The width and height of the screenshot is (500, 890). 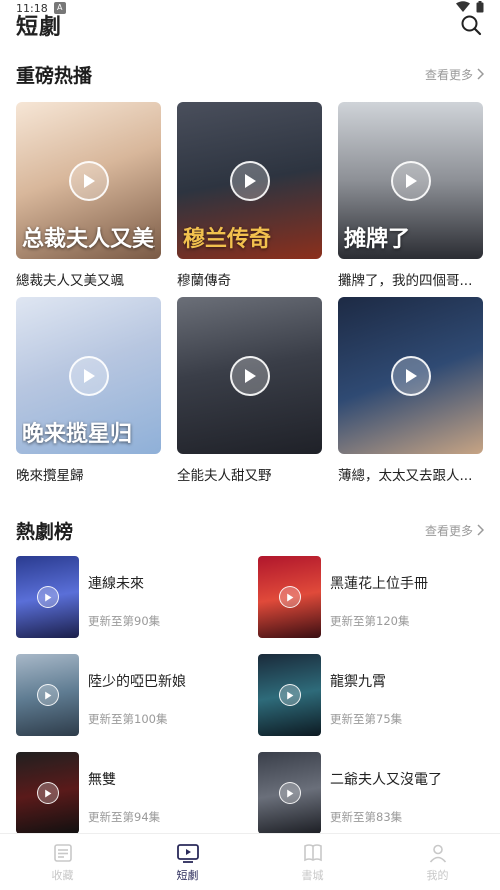 I want to click on featured-see-more-link: 查看更多, so click(x=454, y=74).